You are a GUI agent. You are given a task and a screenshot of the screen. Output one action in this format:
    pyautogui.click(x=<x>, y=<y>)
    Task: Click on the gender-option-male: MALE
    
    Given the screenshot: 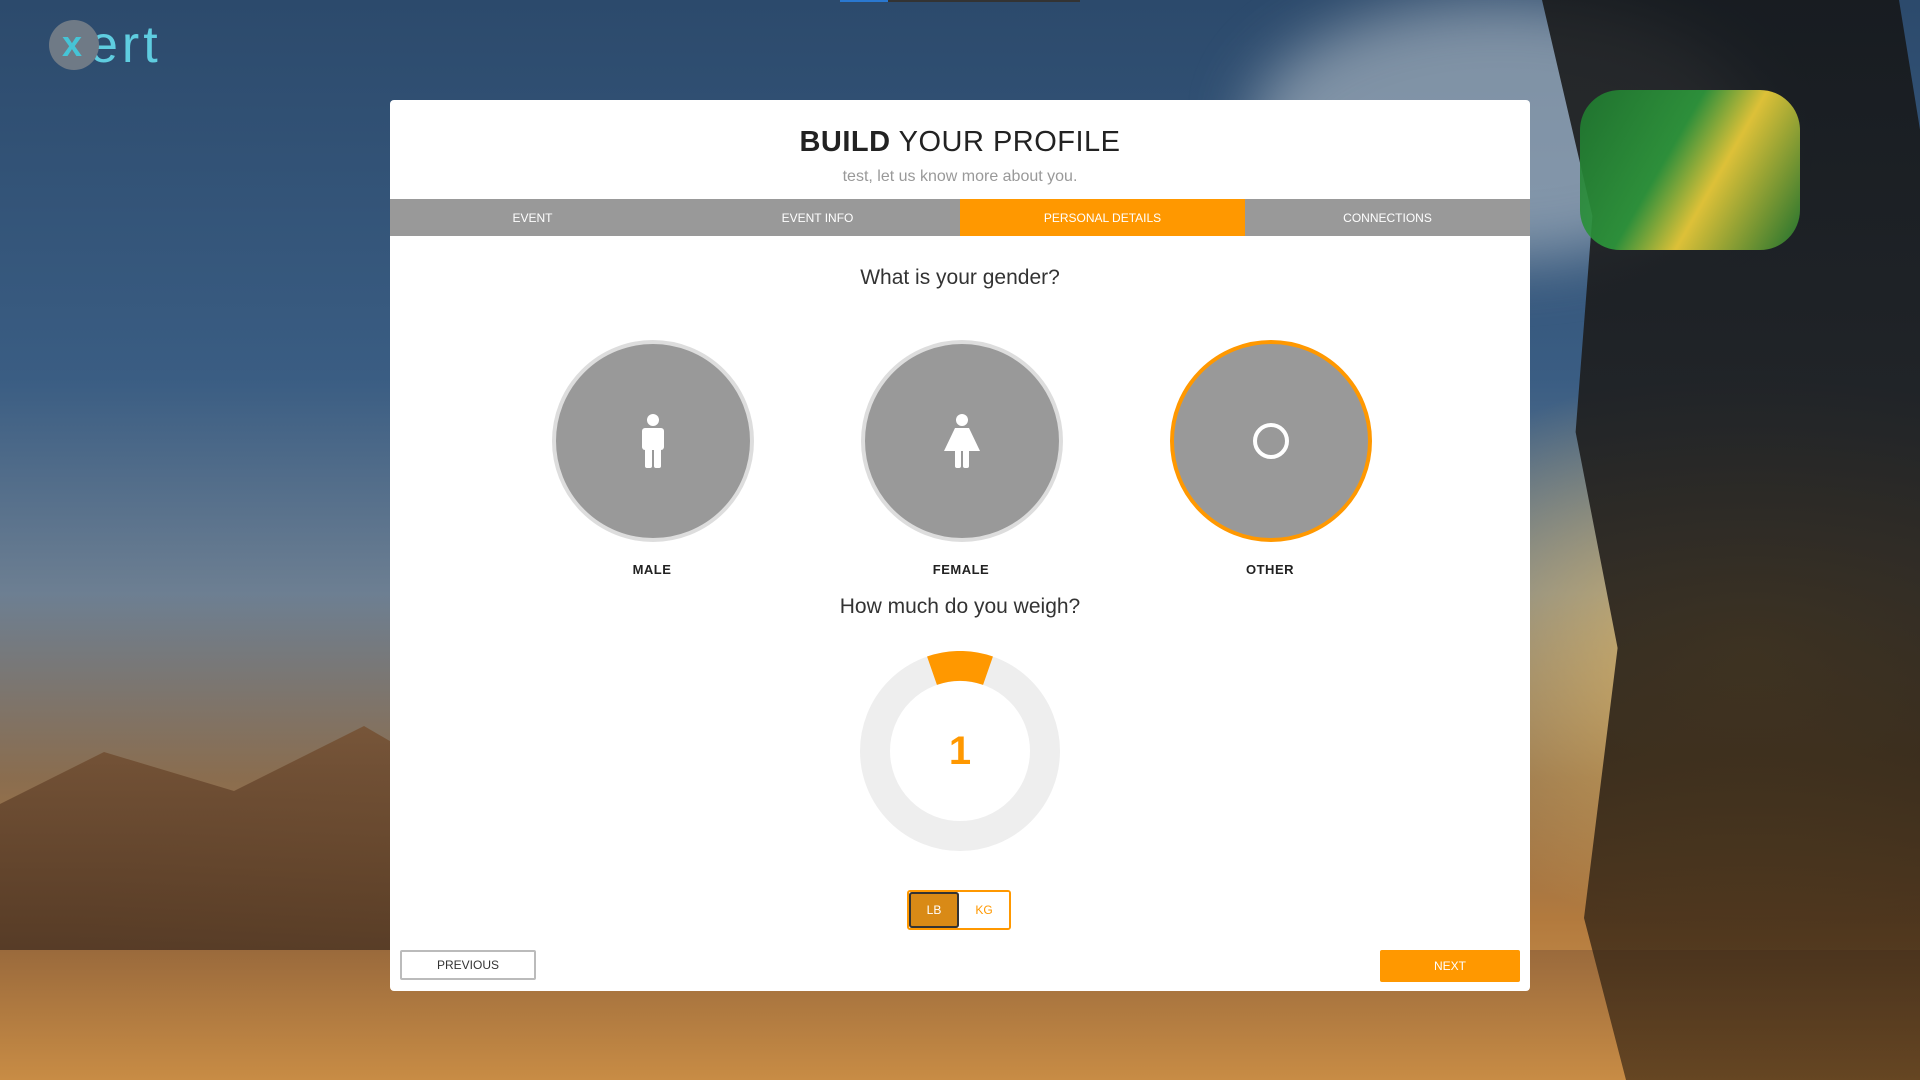 What is the action you would take?
    pyautogui.click(x=653, y=458)
    